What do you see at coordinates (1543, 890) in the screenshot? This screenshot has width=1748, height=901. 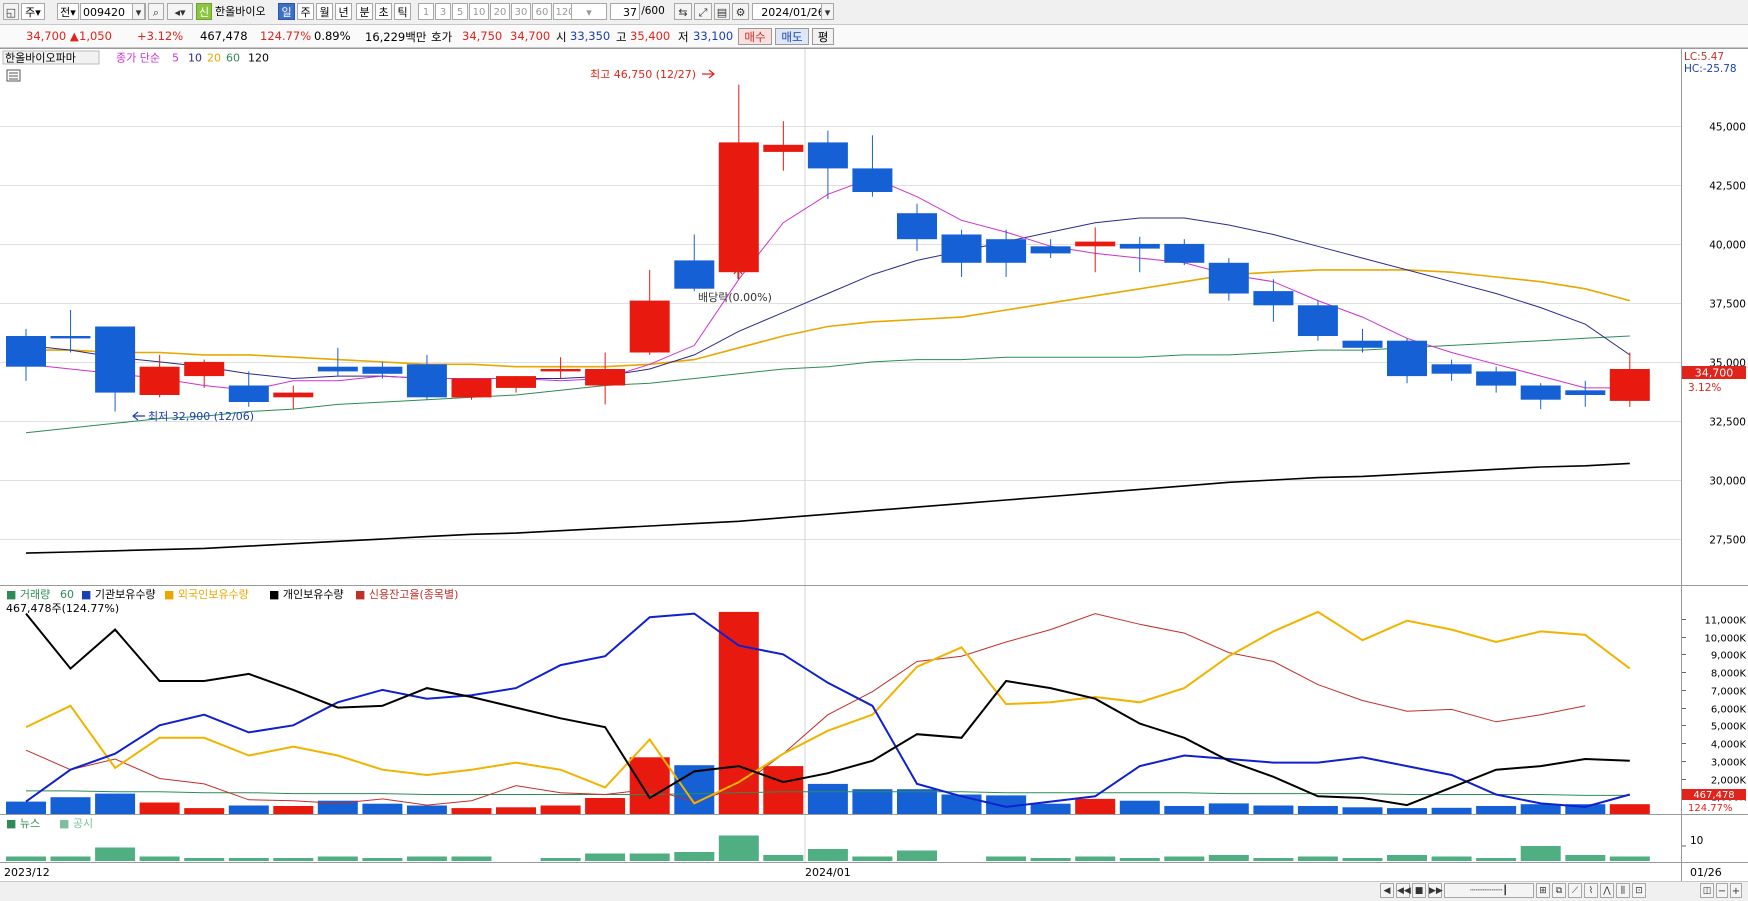 I see `crosshair-icon: ⊞` at bounding box center [1543, 890].